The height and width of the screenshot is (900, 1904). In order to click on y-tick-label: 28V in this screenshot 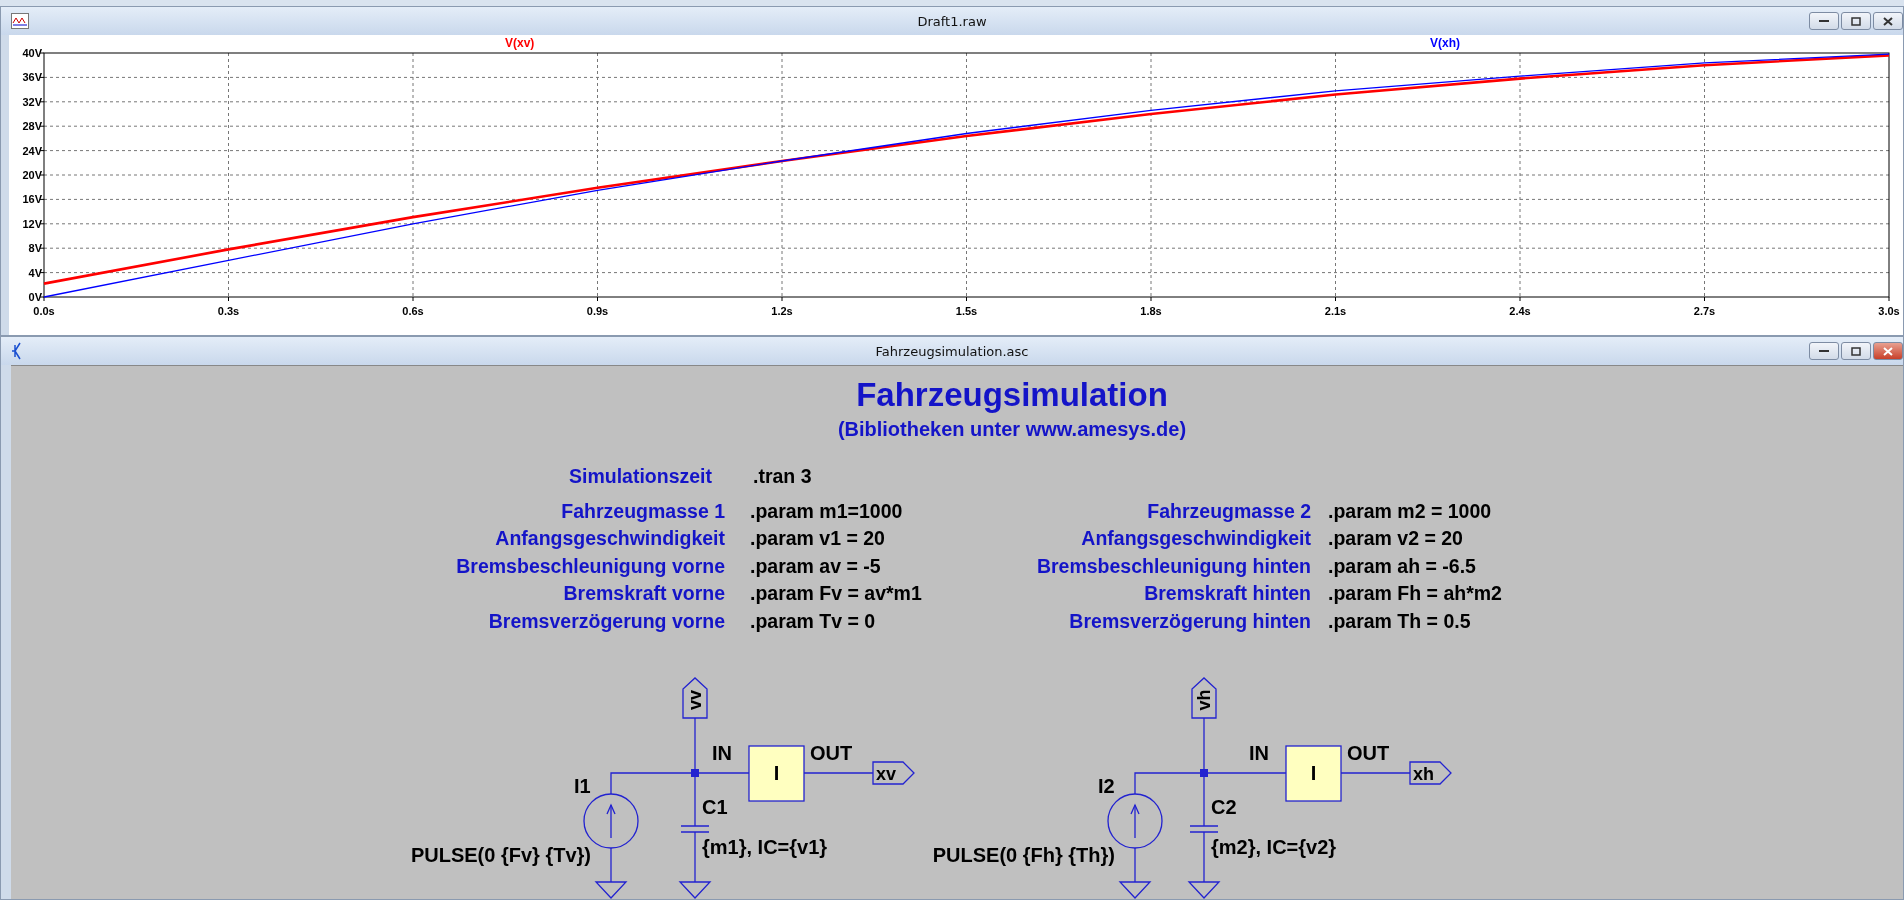, I will do `click(32, 126)`.